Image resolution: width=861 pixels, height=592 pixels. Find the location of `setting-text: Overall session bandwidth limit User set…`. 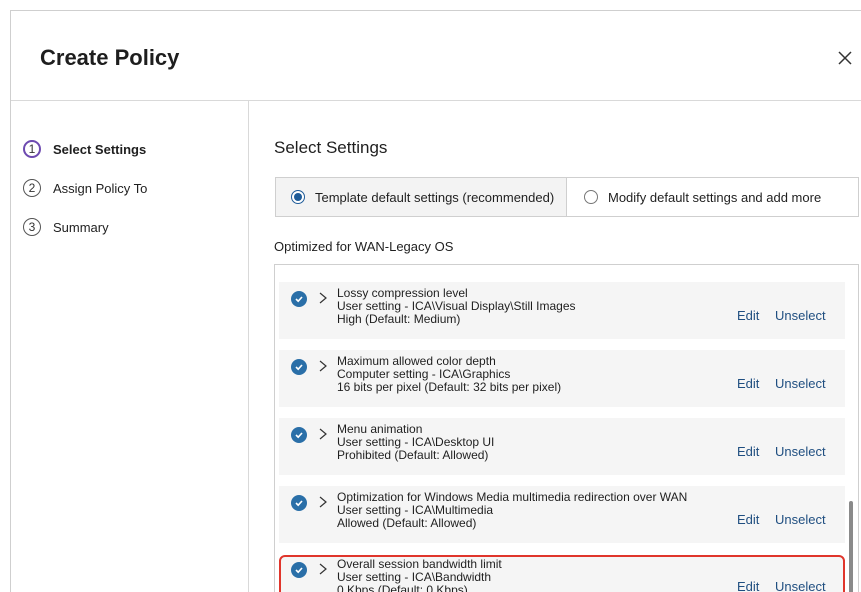

setting-text: Overall session bandwidth limit User set… is located at coordinates (419, 575).